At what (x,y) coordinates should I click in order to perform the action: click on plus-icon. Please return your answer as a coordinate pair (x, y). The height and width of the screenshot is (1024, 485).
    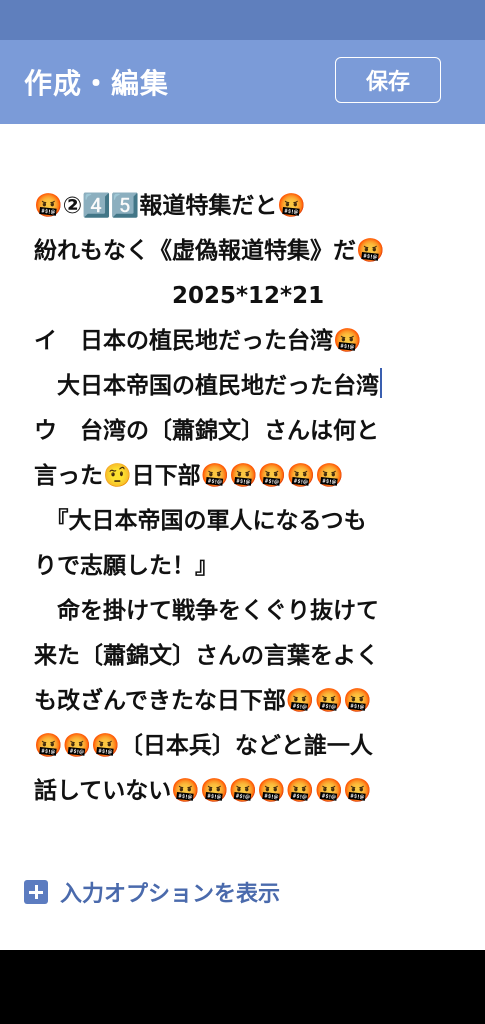
    Looking at the image, I should click on (36, 892).